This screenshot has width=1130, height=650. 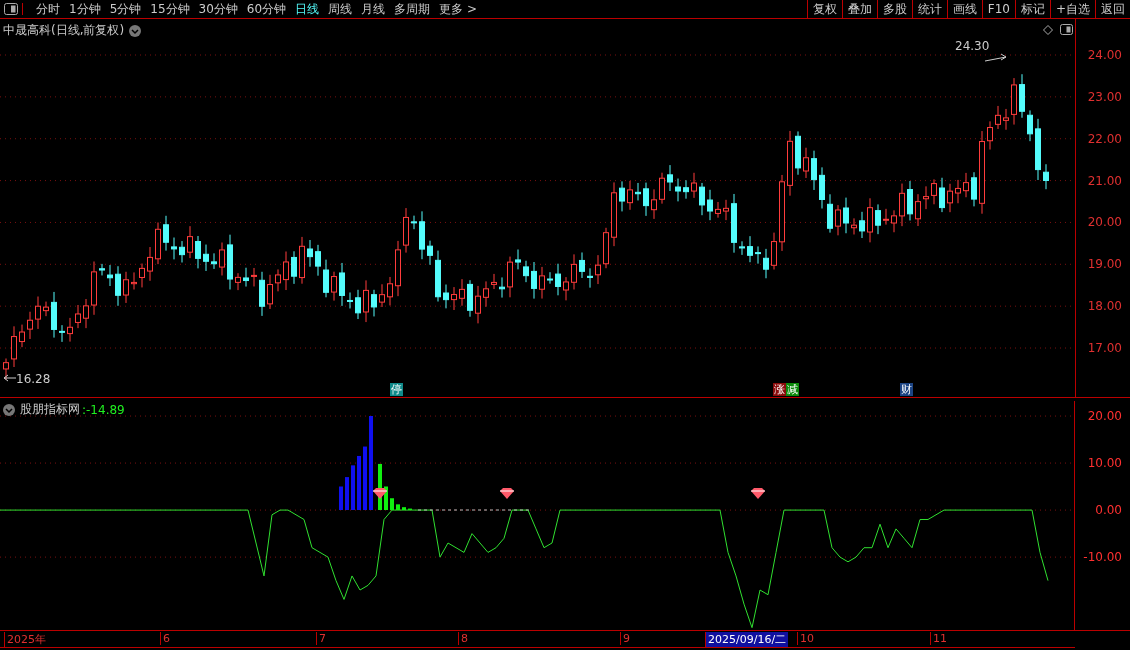 What do you see at coordinates (1104, 416) in the screenshot?
I see `indicator-tick-label: 20.00` at bounding box center [1104, 416].